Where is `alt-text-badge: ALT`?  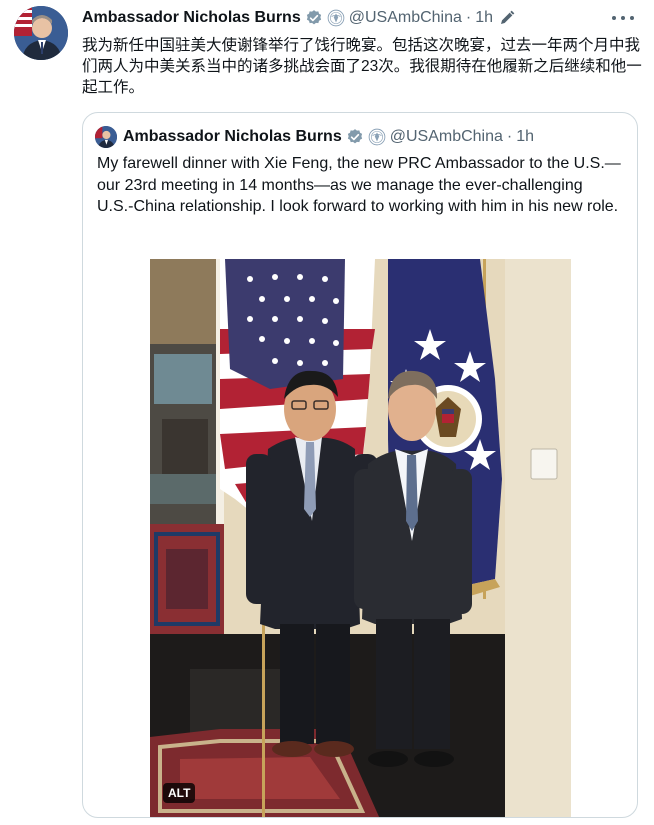 alt-text-badge: ALT is located at coordinates (179, 793).